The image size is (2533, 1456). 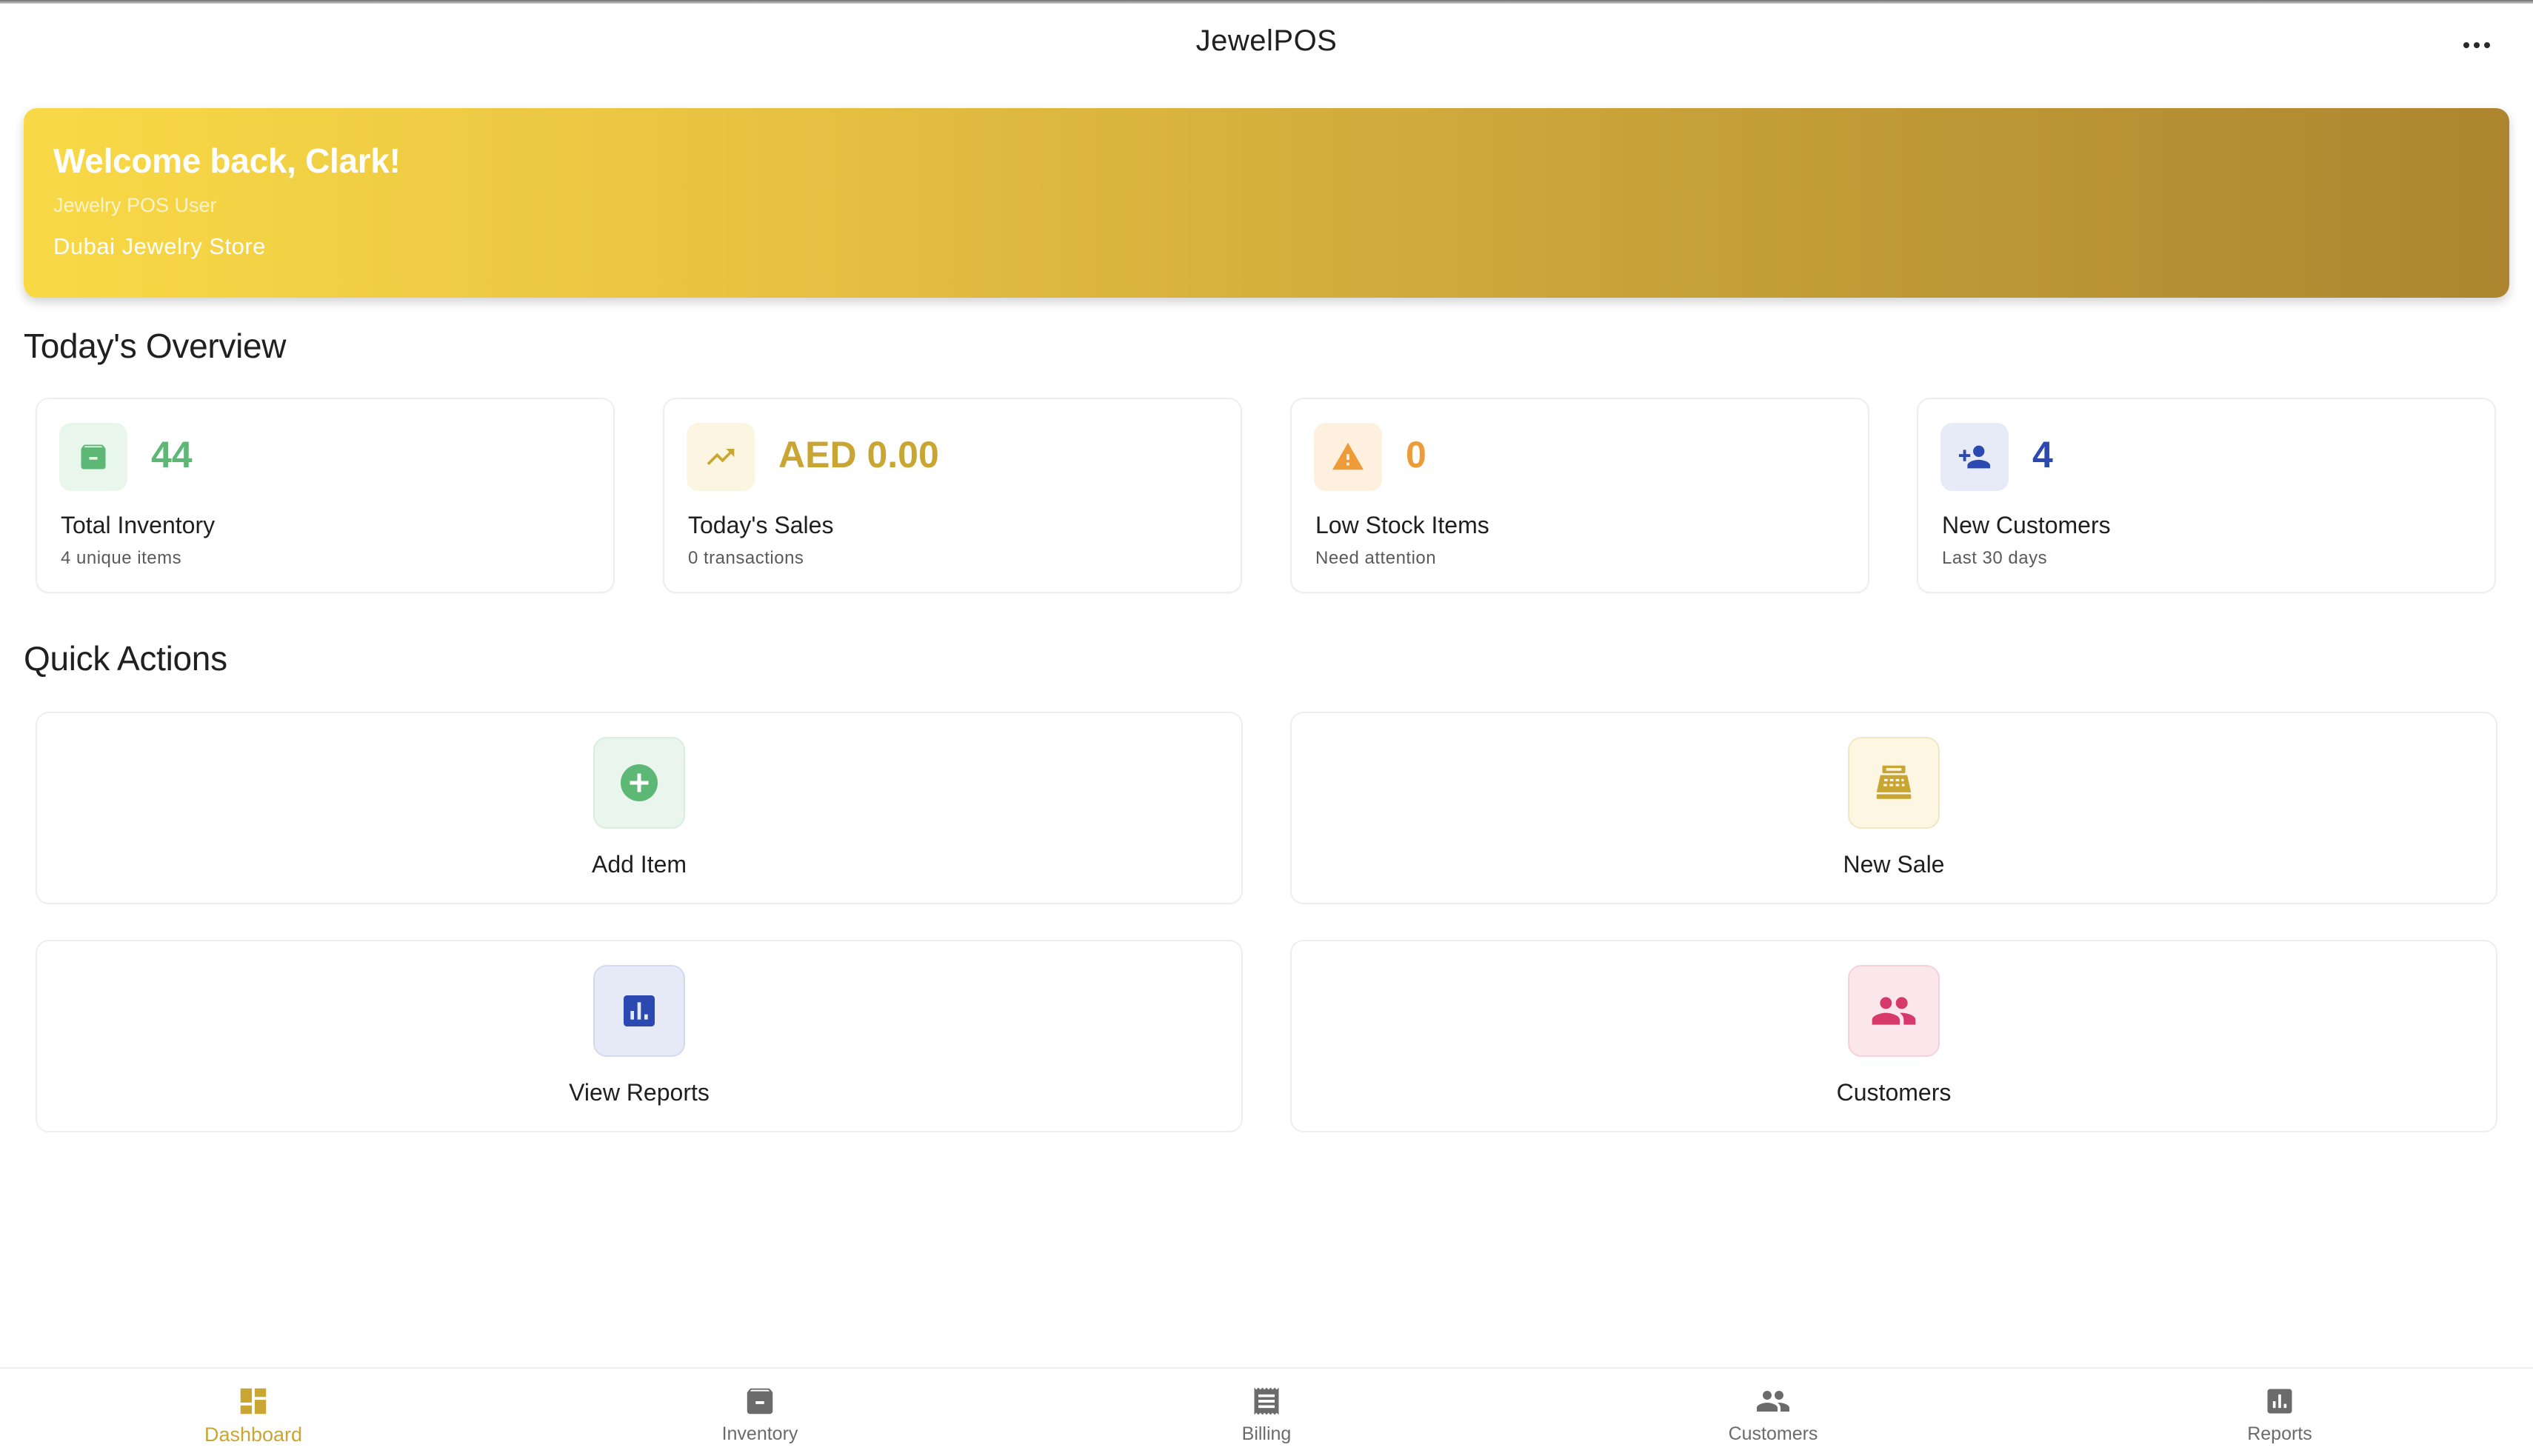 What do you see at coordinates (639, 1092) in the screenshot?
I see `action-label: View Reports` at bounding box center [639, 1092].